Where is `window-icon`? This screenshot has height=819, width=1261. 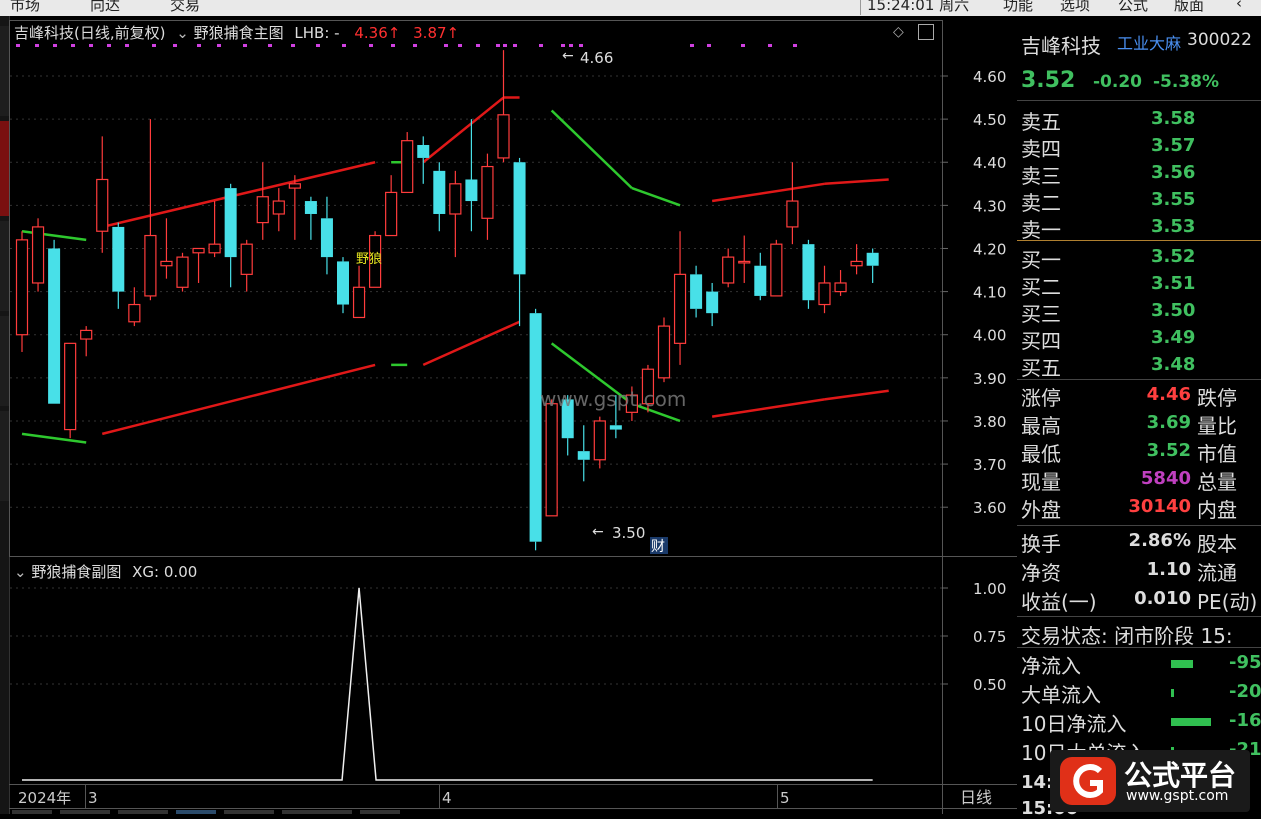 window-icon is located at coordinates (926, 32).